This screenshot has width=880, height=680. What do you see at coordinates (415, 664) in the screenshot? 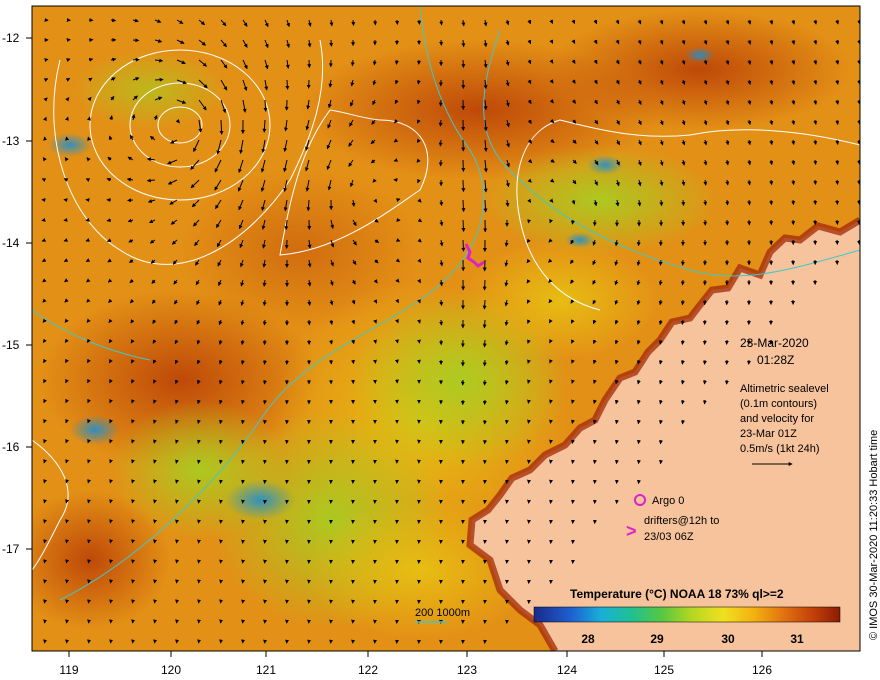
I see `x-axis: 119 120 121 122 123 124 125 126` at bounding box center [415, 664].